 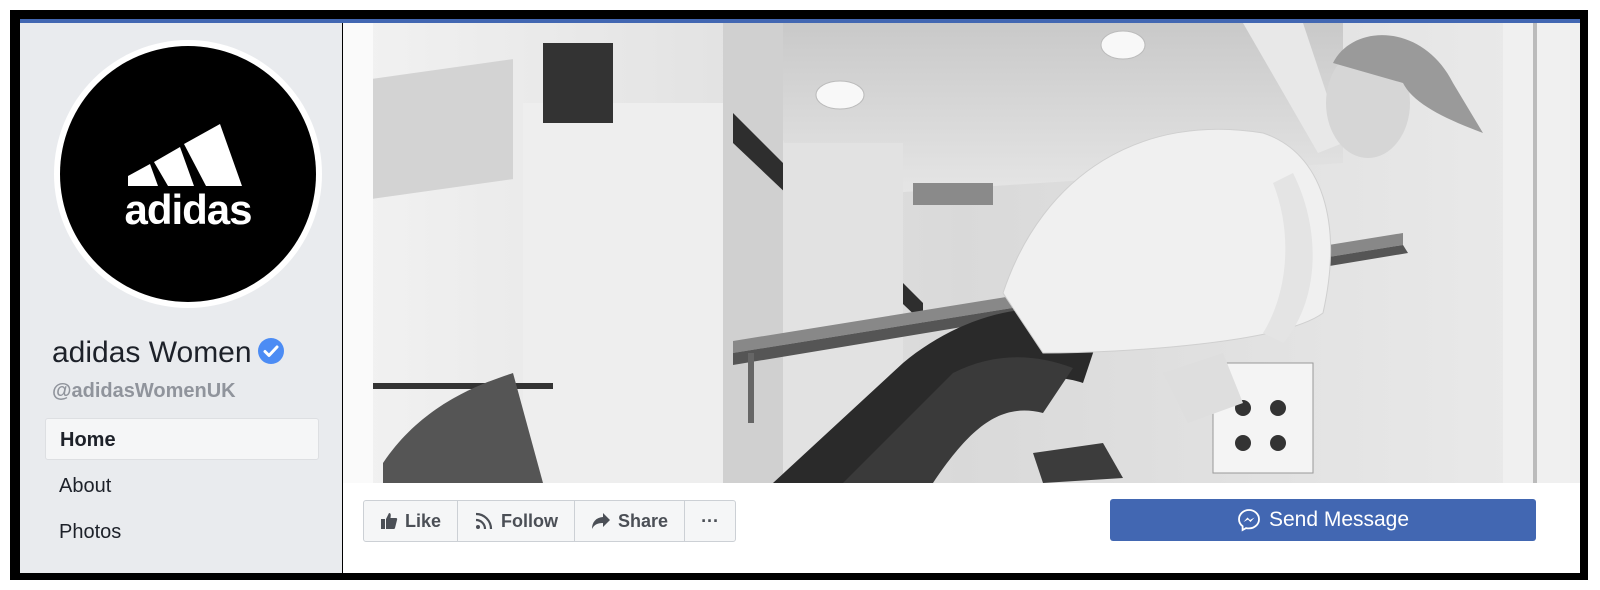 I want to click on sidebar-item-about: About, so click(x=182, y=486).